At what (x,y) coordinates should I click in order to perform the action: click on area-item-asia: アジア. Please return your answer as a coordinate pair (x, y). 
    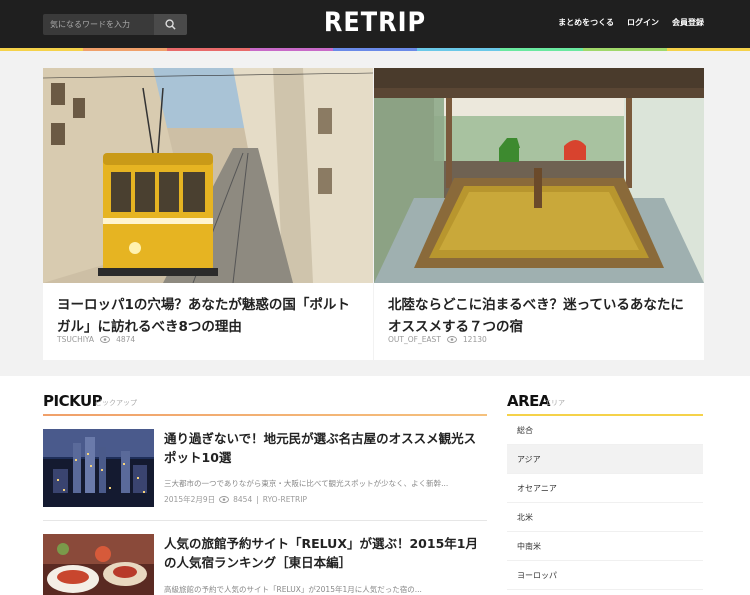
    Looking at the image, I should click on (605, 459).